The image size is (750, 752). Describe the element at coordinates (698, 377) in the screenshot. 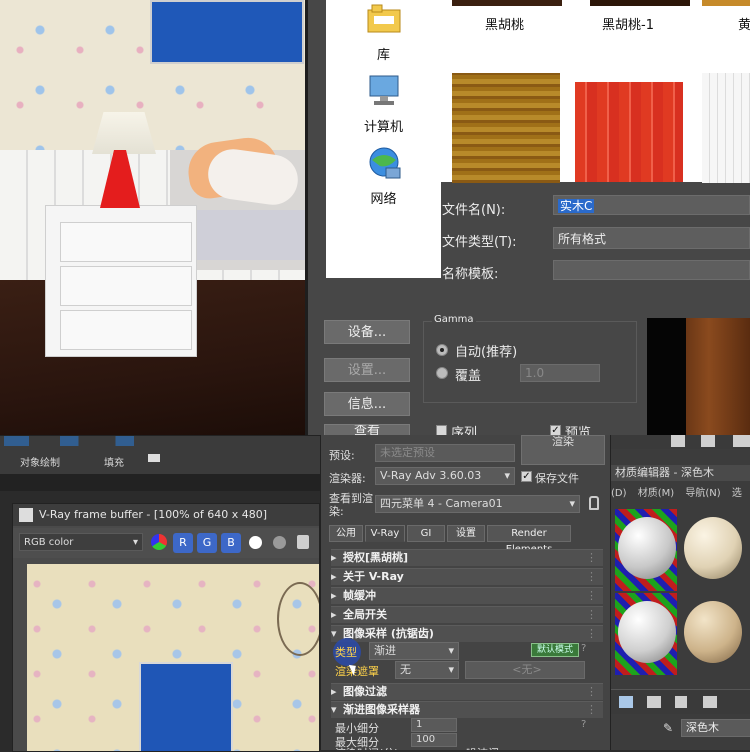

I see `preview-image` at that location.